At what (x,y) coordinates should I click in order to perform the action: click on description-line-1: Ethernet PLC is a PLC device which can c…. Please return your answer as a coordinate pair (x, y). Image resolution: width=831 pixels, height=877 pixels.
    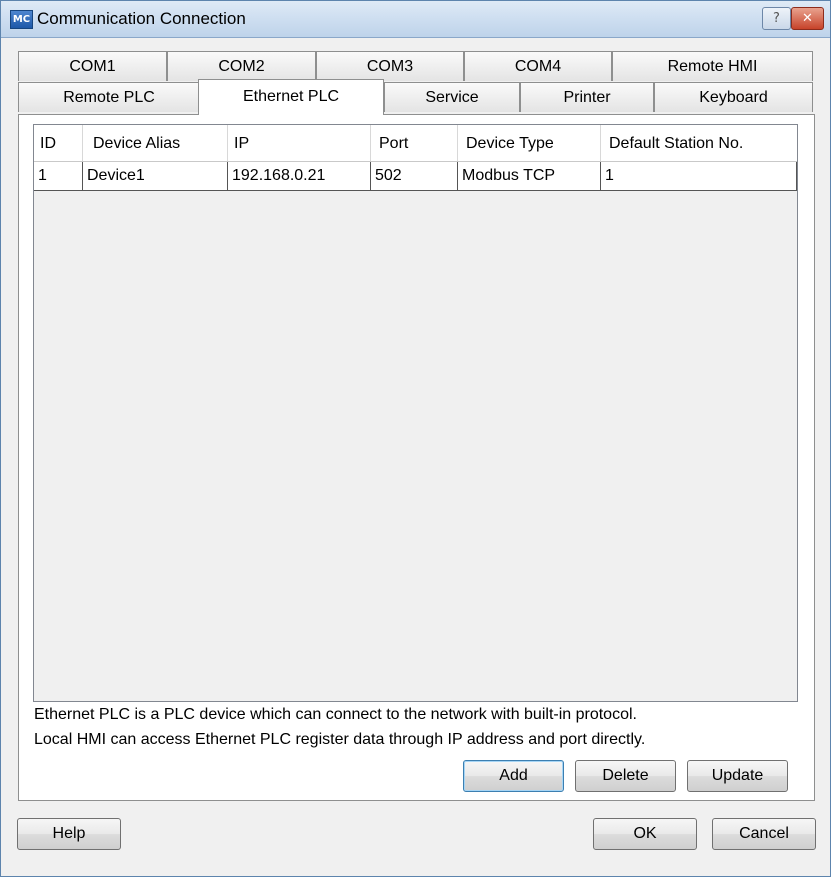
    Looking at the image, I should click on (335, 714).